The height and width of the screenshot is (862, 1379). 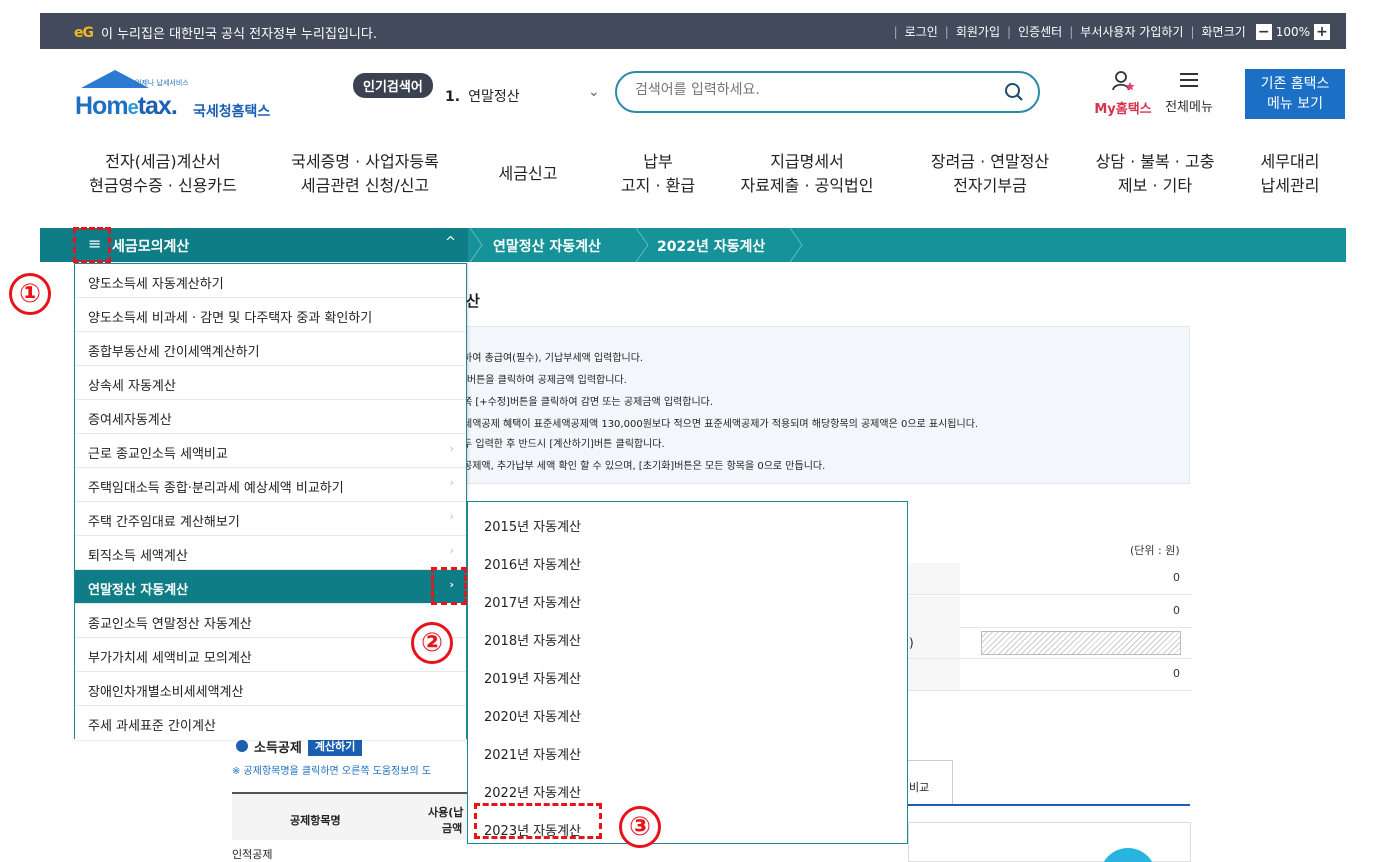 I want to click on disabled-field, so click(x=1081, y=643).